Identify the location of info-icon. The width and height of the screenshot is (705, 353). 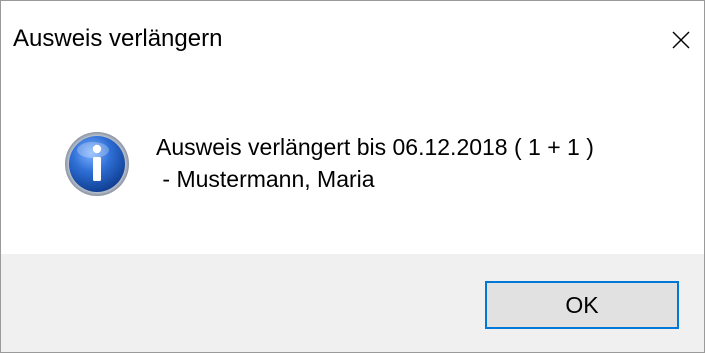
(97, 164).